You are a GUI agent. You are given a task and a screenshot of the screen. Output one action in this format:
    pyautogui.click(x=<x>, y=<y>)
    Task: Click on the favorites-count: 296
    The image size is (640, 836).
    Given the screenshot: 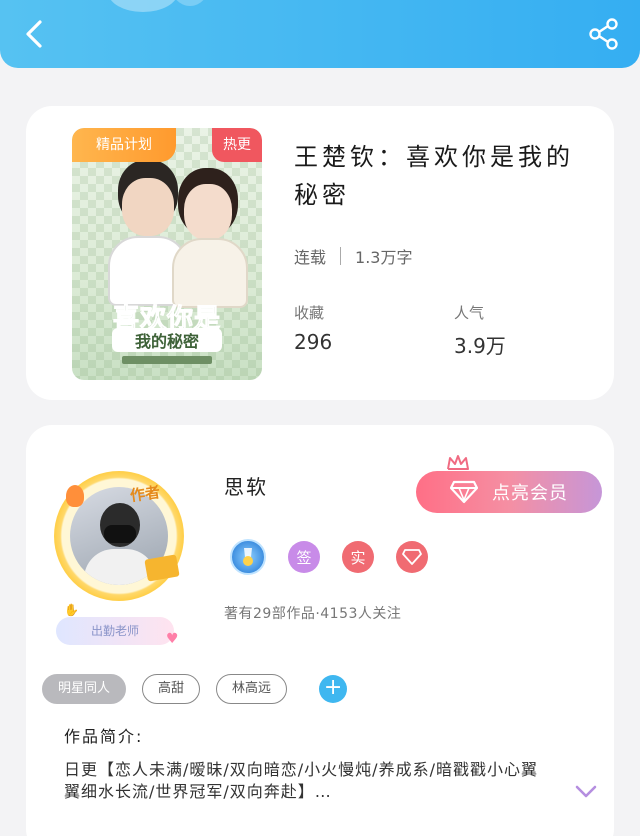 What is the action you would take?
    pyautogui.click(x=313, y=342)
    